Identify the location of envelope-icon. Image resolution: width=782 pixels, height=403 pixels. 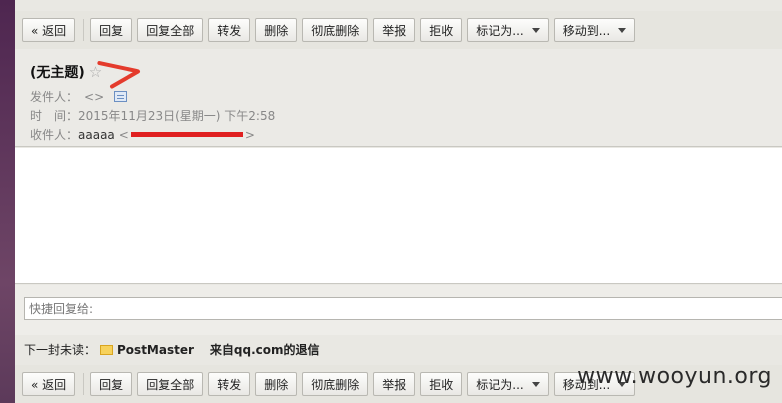
(107, 349).